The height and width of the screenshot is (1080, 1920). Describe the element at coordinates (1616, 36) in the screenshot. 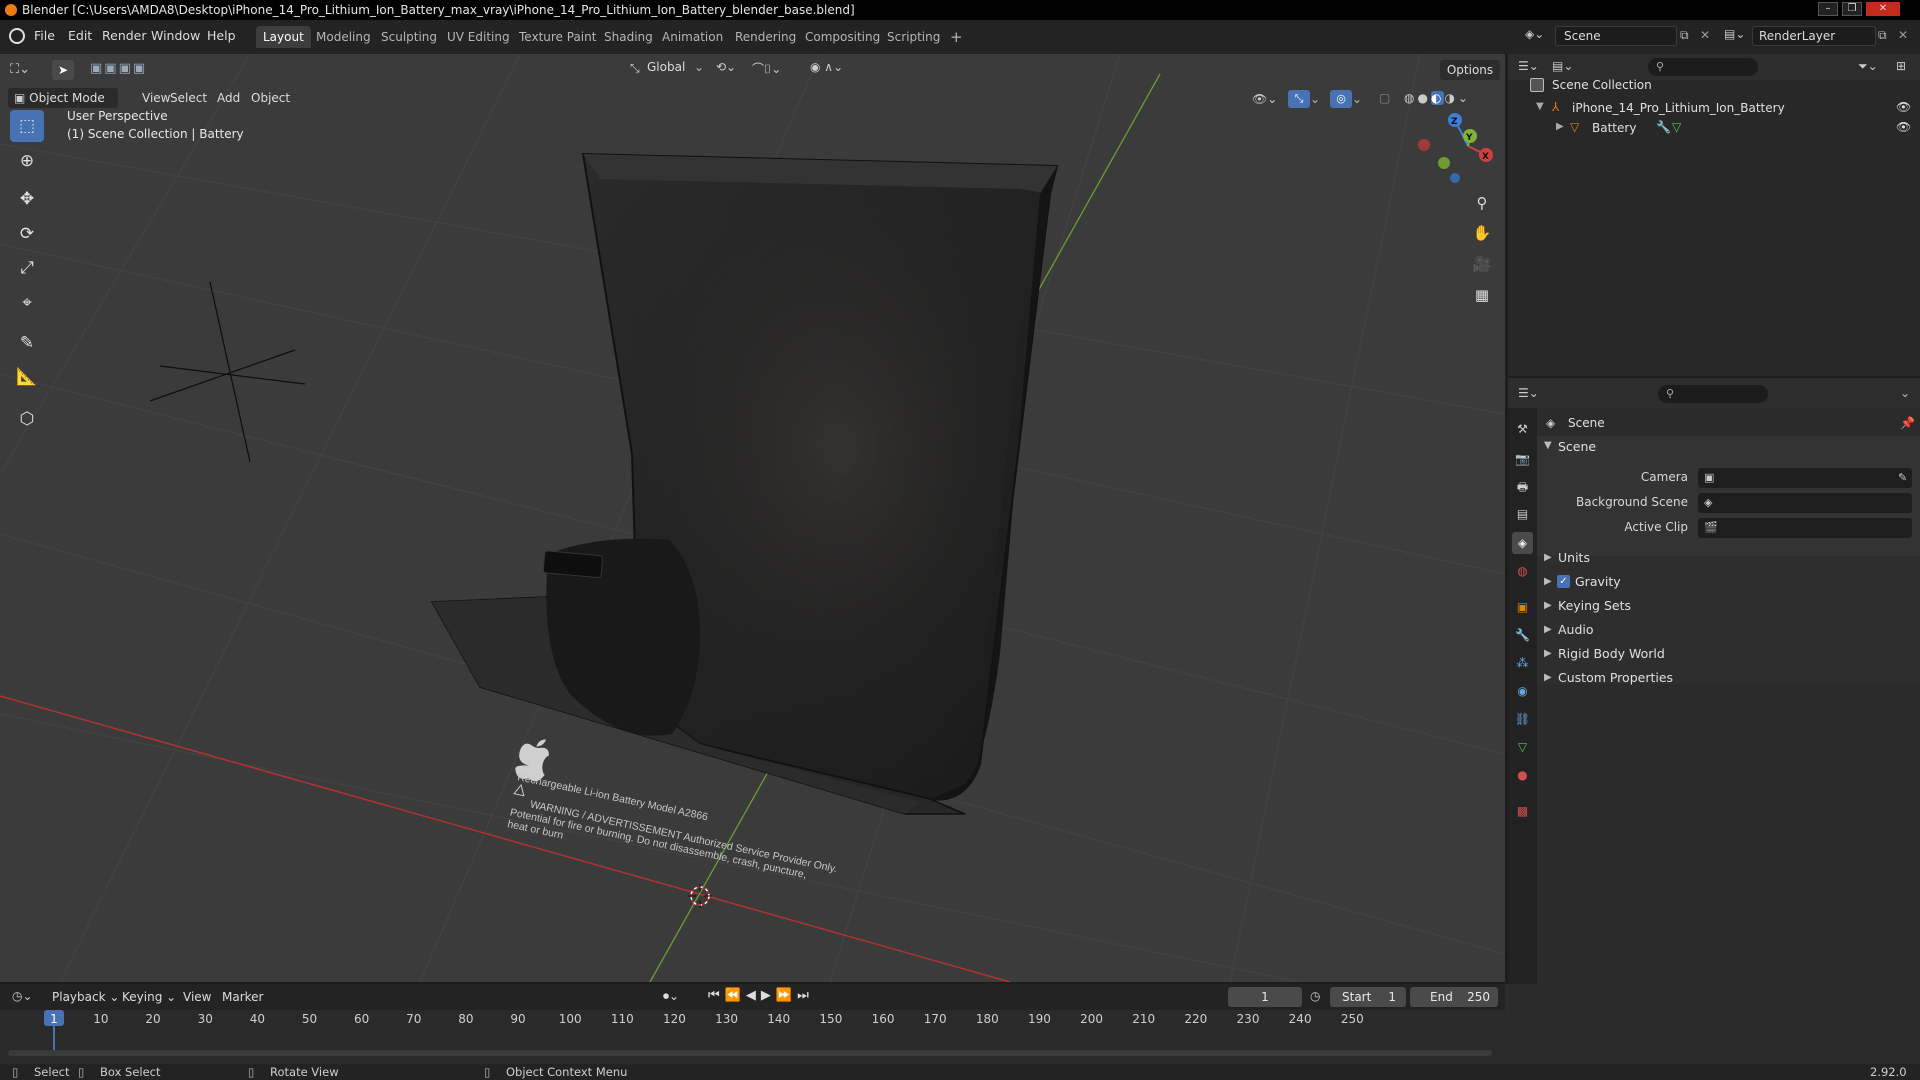

I see `scene-name-field: Scene` at that location.